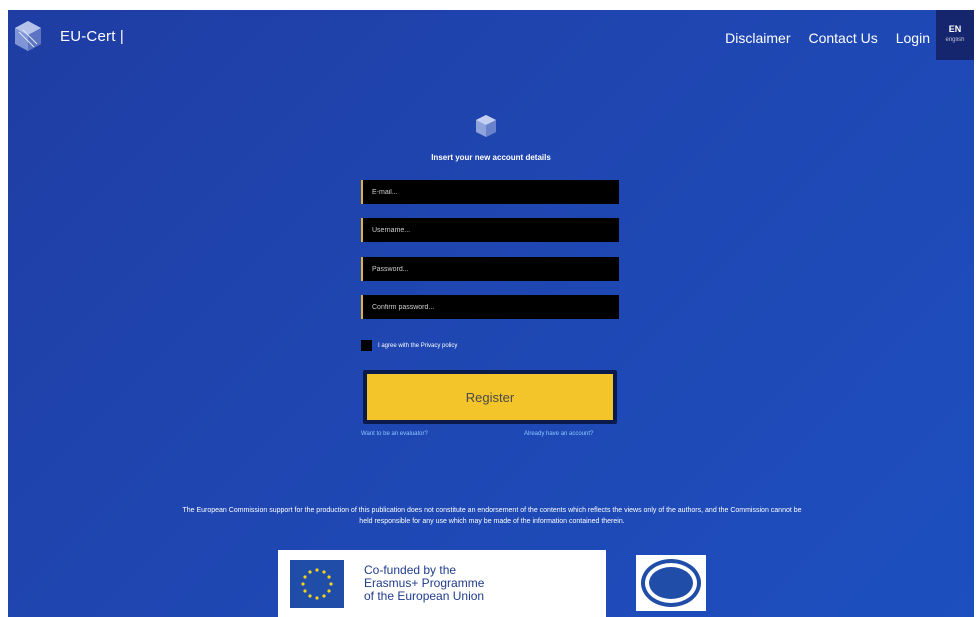  I want to click on top-nav: Disclaimer Contact Us Login, so click(818, 38).